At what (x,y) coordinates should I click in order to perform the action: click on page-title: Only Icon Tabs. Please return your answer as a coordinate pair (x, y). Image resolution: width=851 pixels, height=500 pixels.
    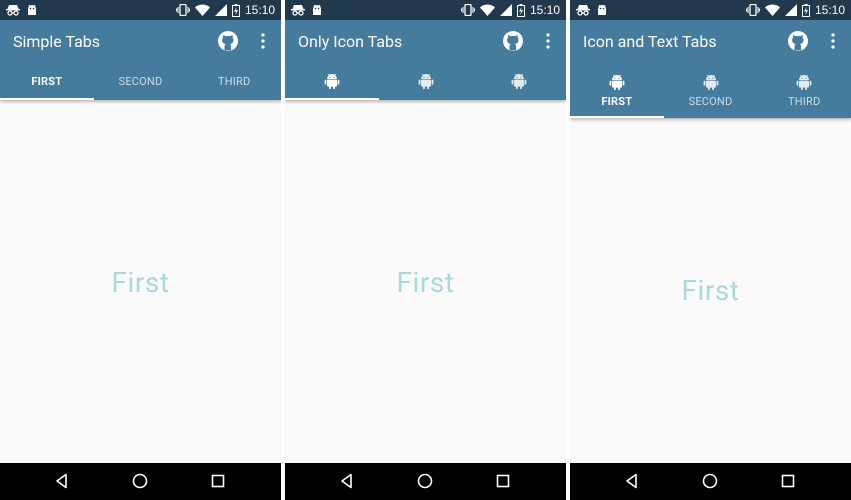
    Looking at the image, I should click on (350, 41).